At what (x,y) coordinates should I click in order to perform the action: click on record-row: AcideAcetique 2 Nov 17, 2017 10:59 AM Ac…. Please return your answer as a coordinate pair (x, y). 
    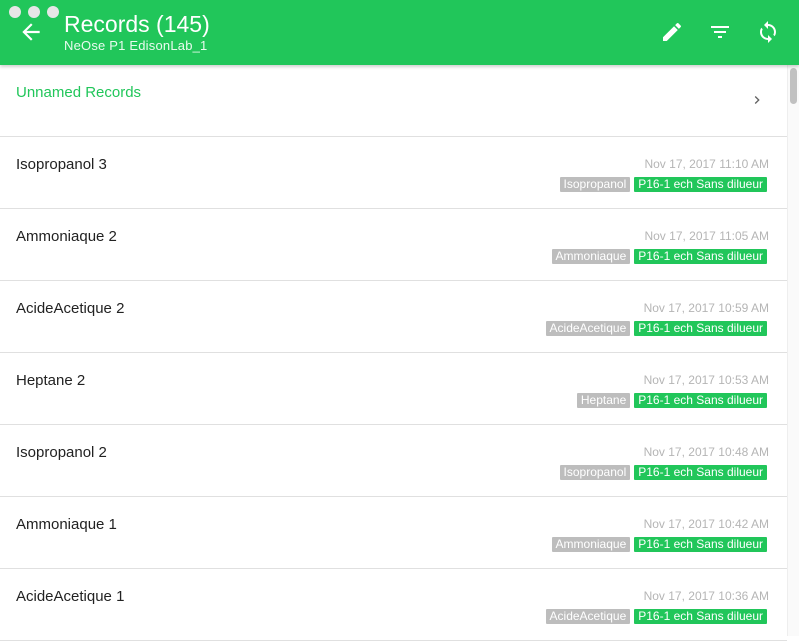
    Looking at the image, I should click on (393, 317).